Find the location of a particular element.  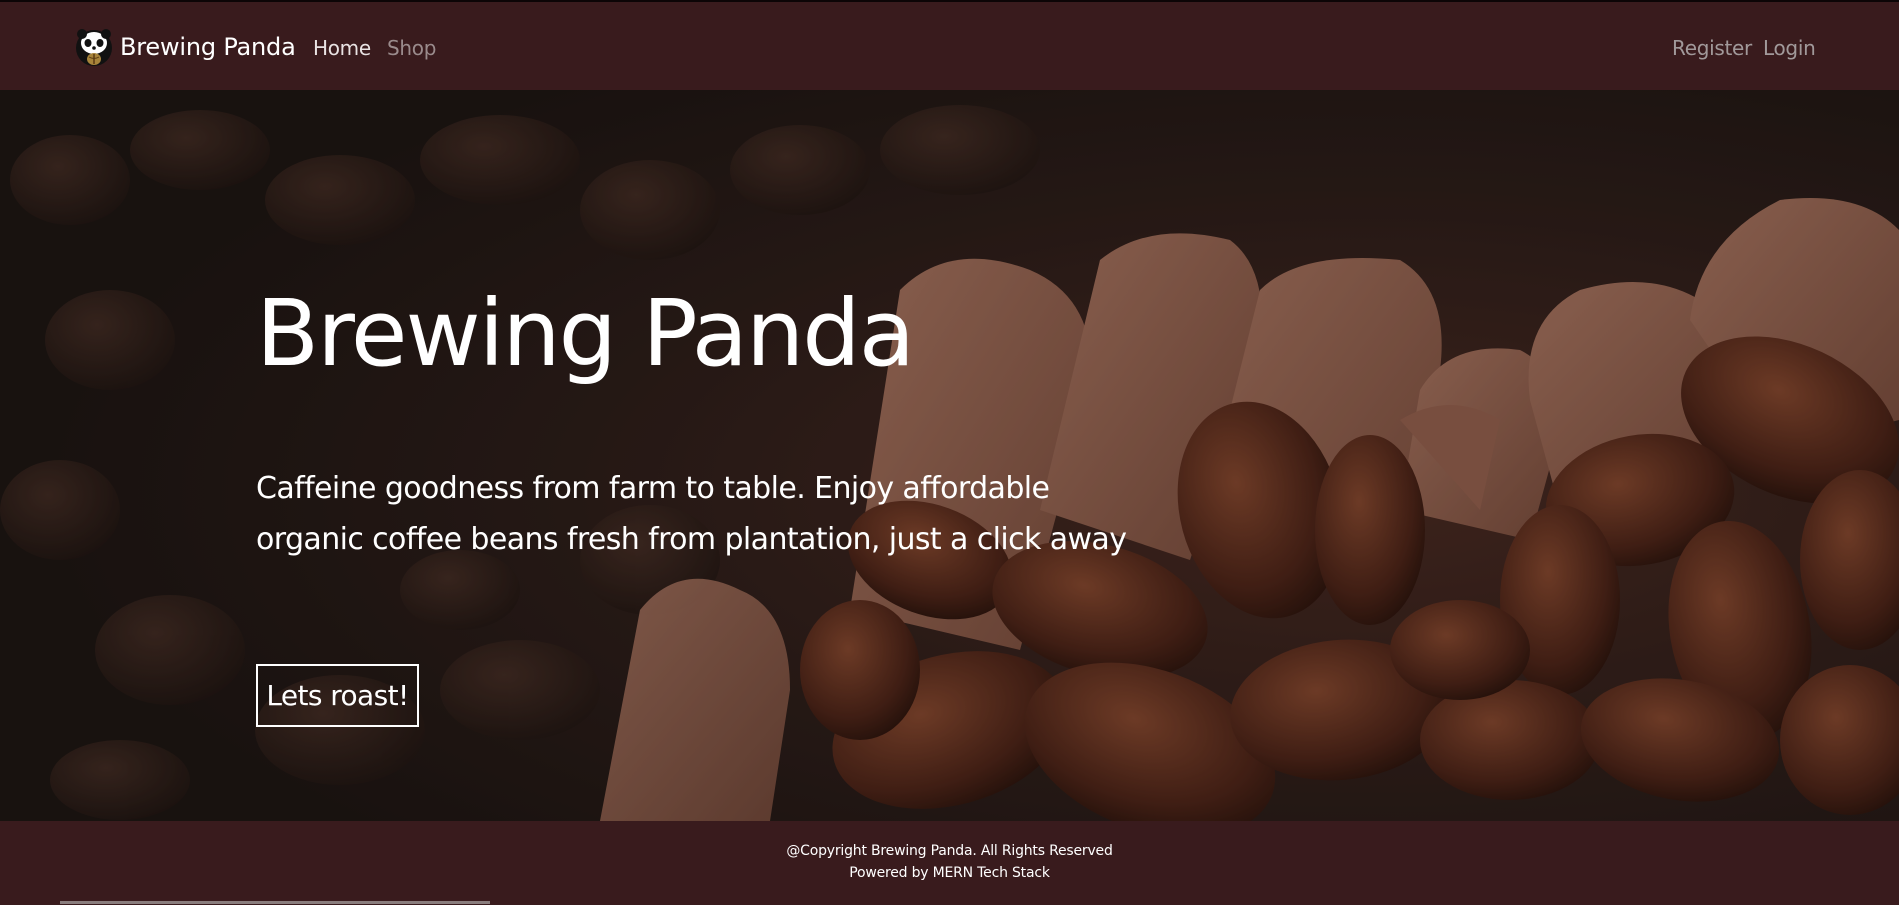

nav-shop-link: Shop is located at coordinates (411, 48).